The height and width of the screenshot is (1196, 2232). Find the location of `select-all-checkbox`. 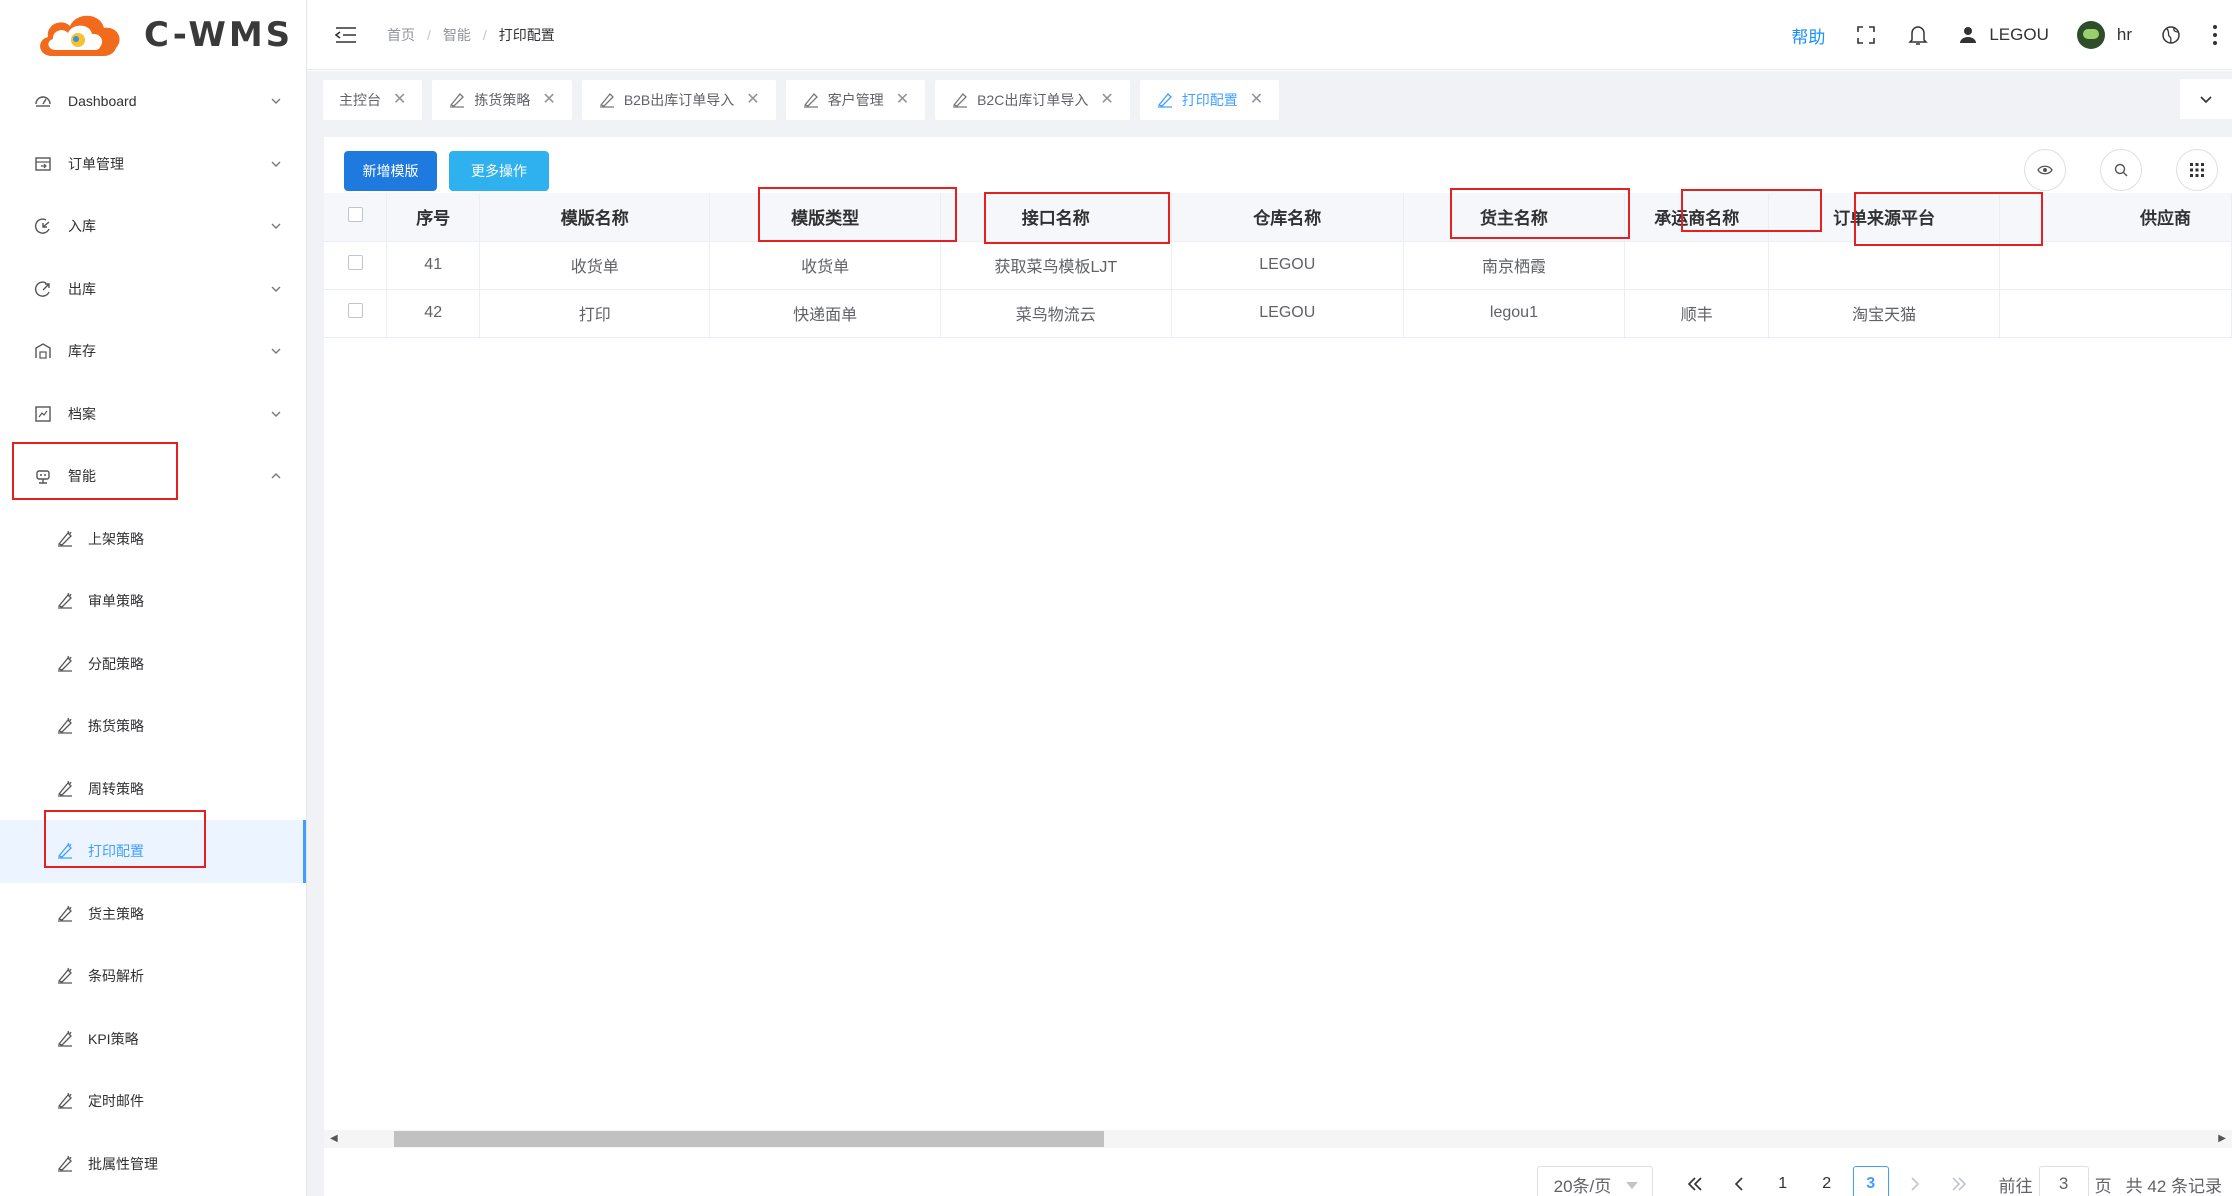

select-all-checkbox is located at coordinates (355, 214).